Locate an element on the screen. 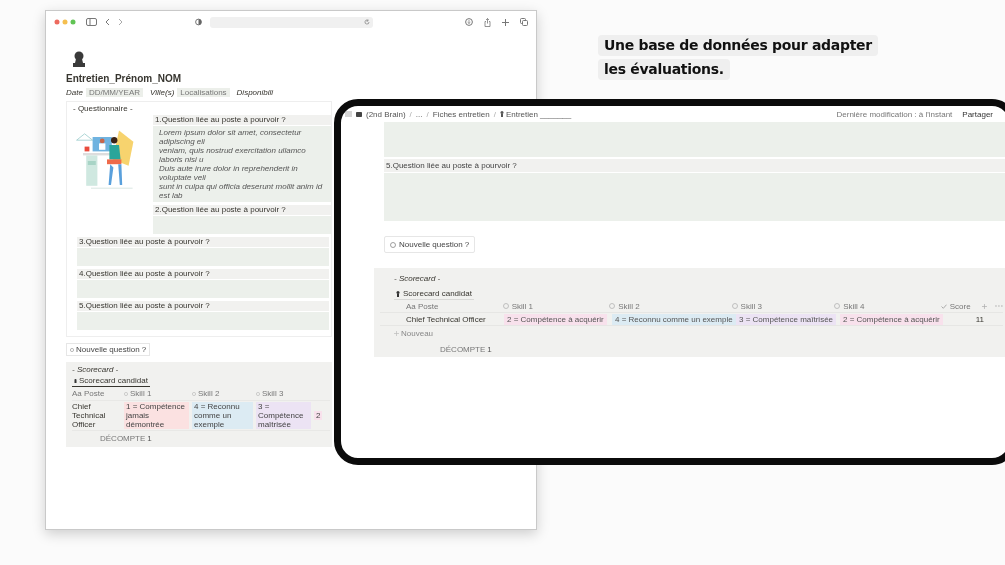 The image size is (1005, 565). add-column-icon is located at coordinates (985, 306).